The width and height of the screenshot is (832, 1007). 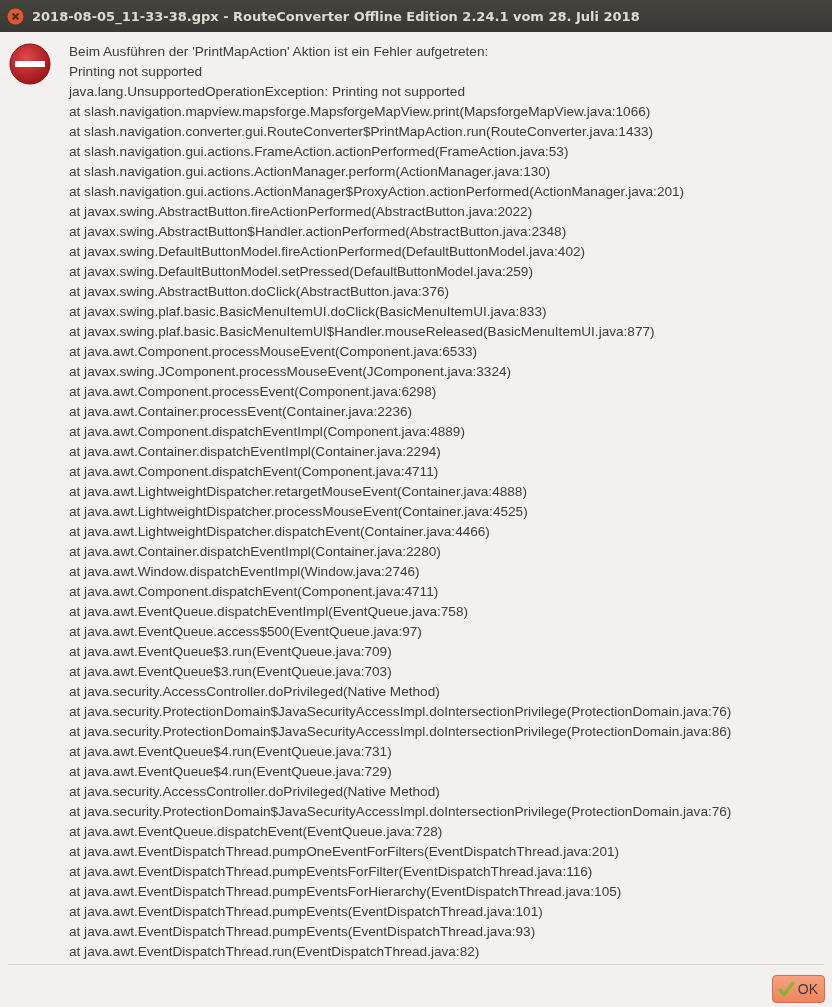 What do you see at coordinates (231, 752) in the screenshot?
I see `message-line: at java.awt.EventQueue$4.run(EventQueue.java:731)` at bounding box center [231, 752].